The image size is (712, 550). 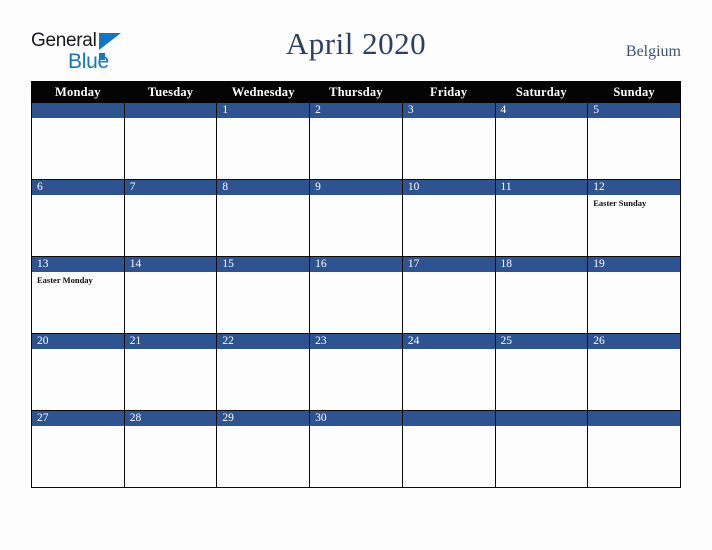 I want to click on calendar-day-cell: 1, so click(x=263, y=141).